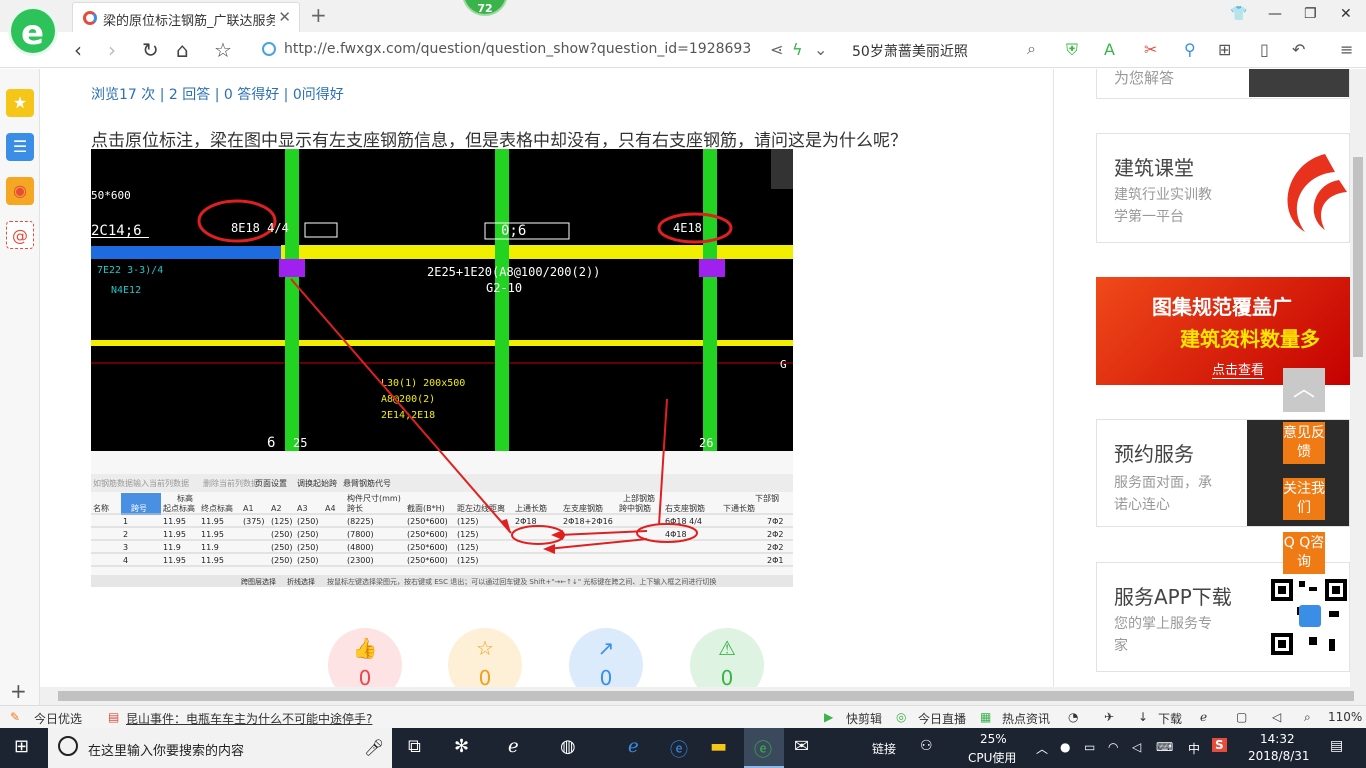 This screenshot has height=768, width=1366. What do you see at coordinates (829, 717) in the screenshot?
I see `clip-icon: ▶` at bounding box center [829, 717].